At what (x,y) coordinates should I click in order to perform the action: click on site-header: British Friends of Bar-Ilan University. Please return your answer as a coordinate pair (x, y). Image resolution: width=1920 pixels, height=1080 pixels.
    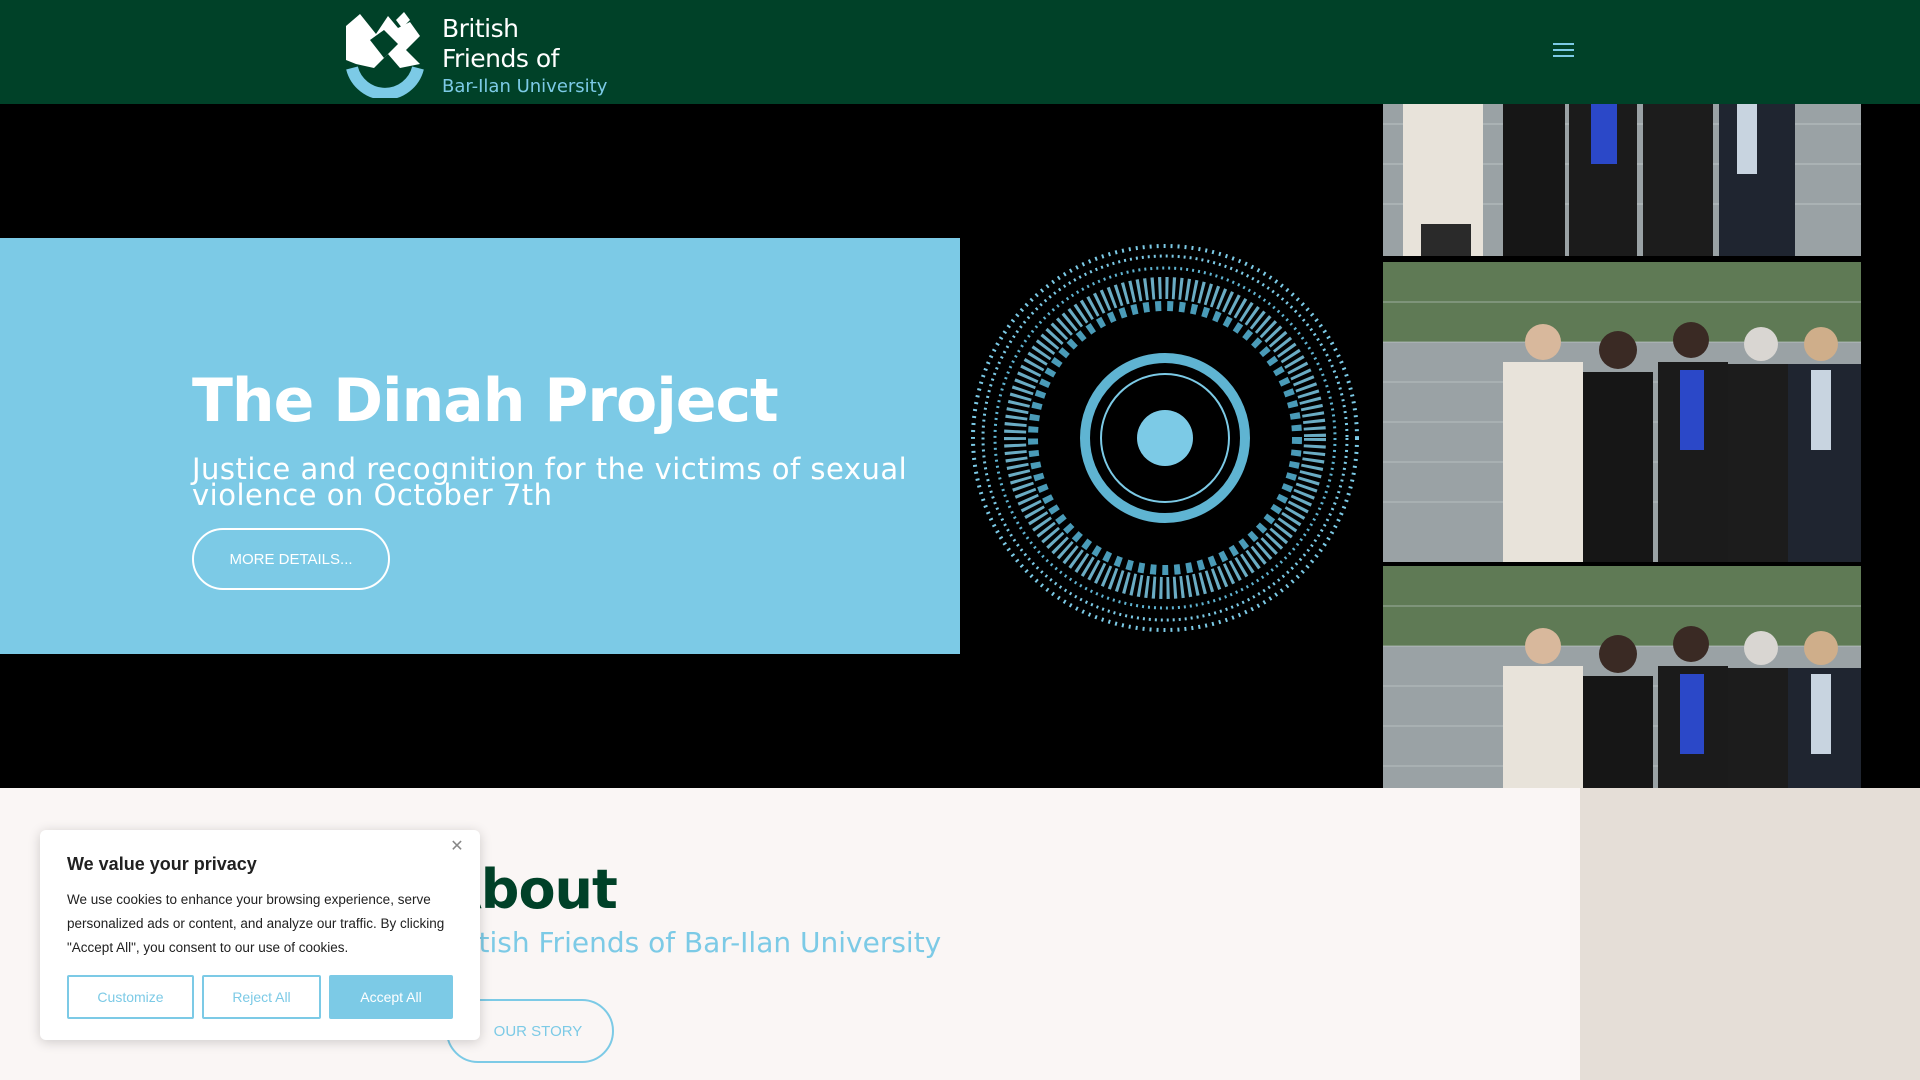
    Looking at the image, I should click on (960, 52).